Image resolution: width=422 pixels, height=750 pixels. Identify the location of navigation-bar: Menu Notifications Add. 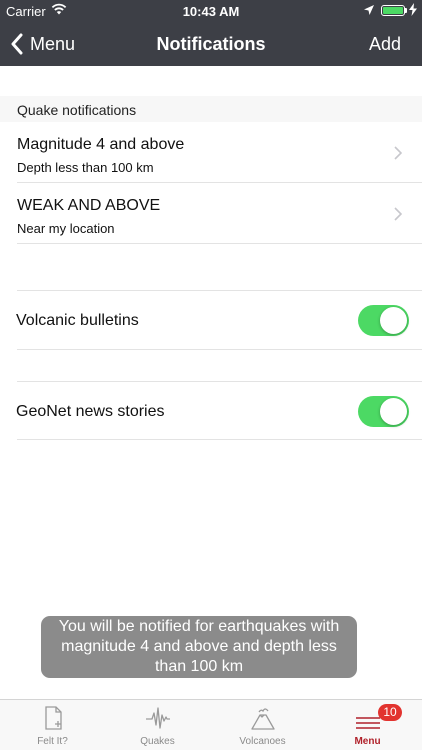
(211, 44).